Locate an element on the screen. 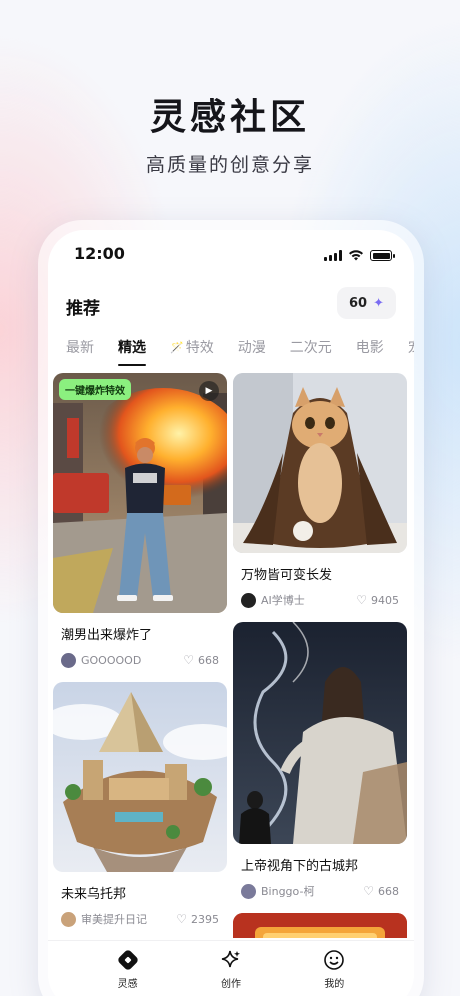  promo-subtitle: 高质量的创意分享 is located at coordinates (229, 165).